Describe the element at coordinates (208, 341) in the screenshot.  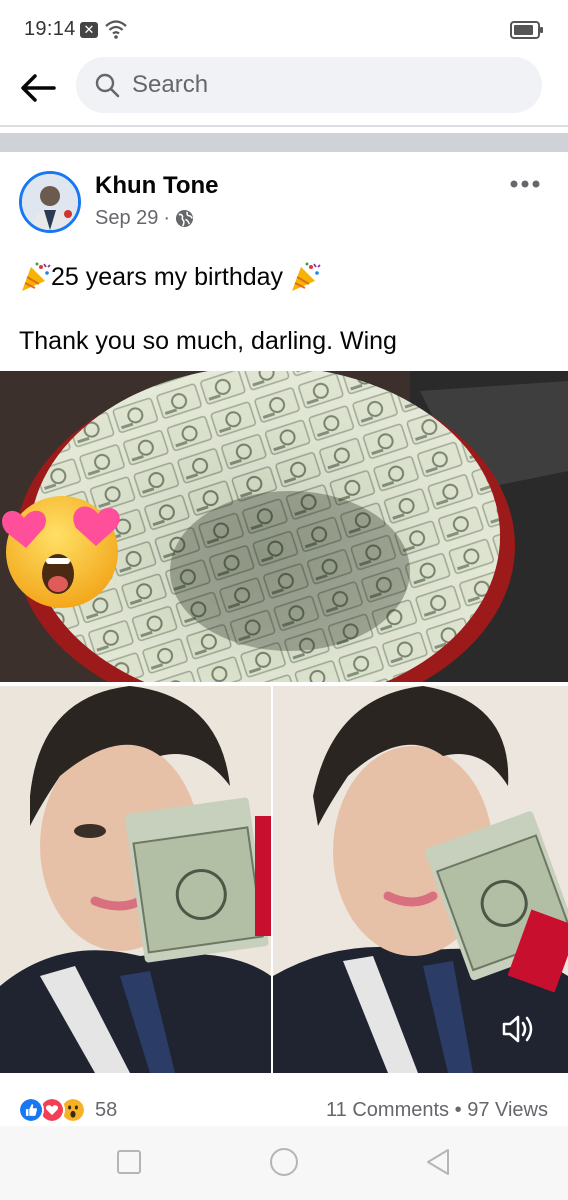
I see `post-text-thanks: Thank you so much, darling. Wing` at that location.